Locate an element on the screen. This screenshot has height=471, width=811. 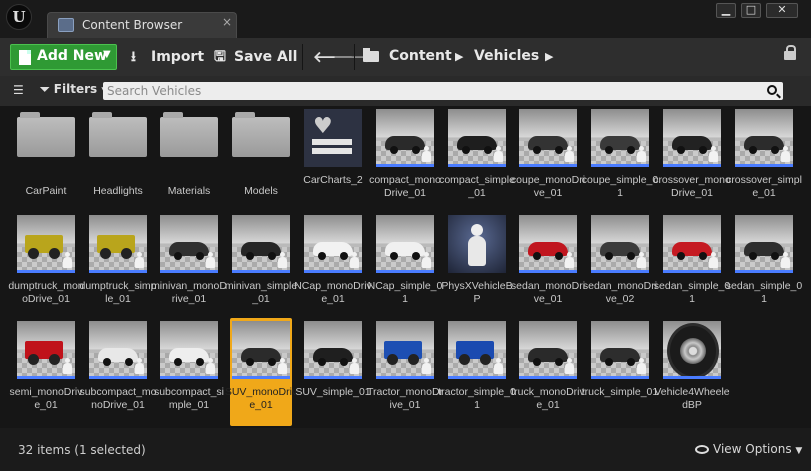
asset-label: sedan_simple_01 is located at coordinates (692, 292).